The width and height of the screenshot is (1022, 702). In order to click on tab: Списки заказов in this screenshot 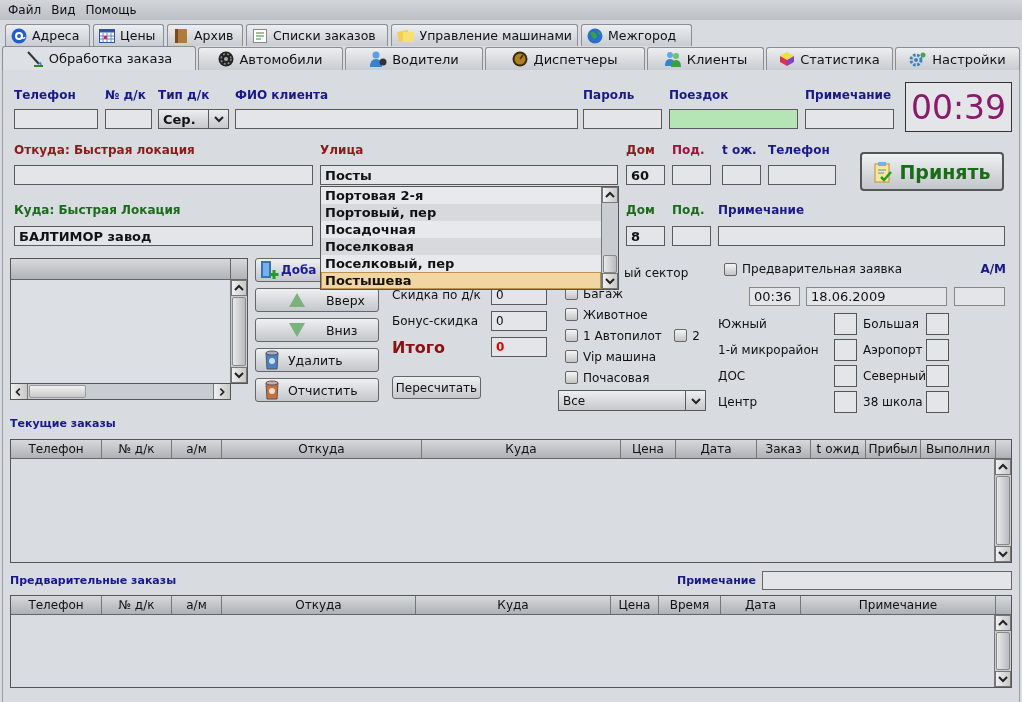, I will do `click(317, 35)`.